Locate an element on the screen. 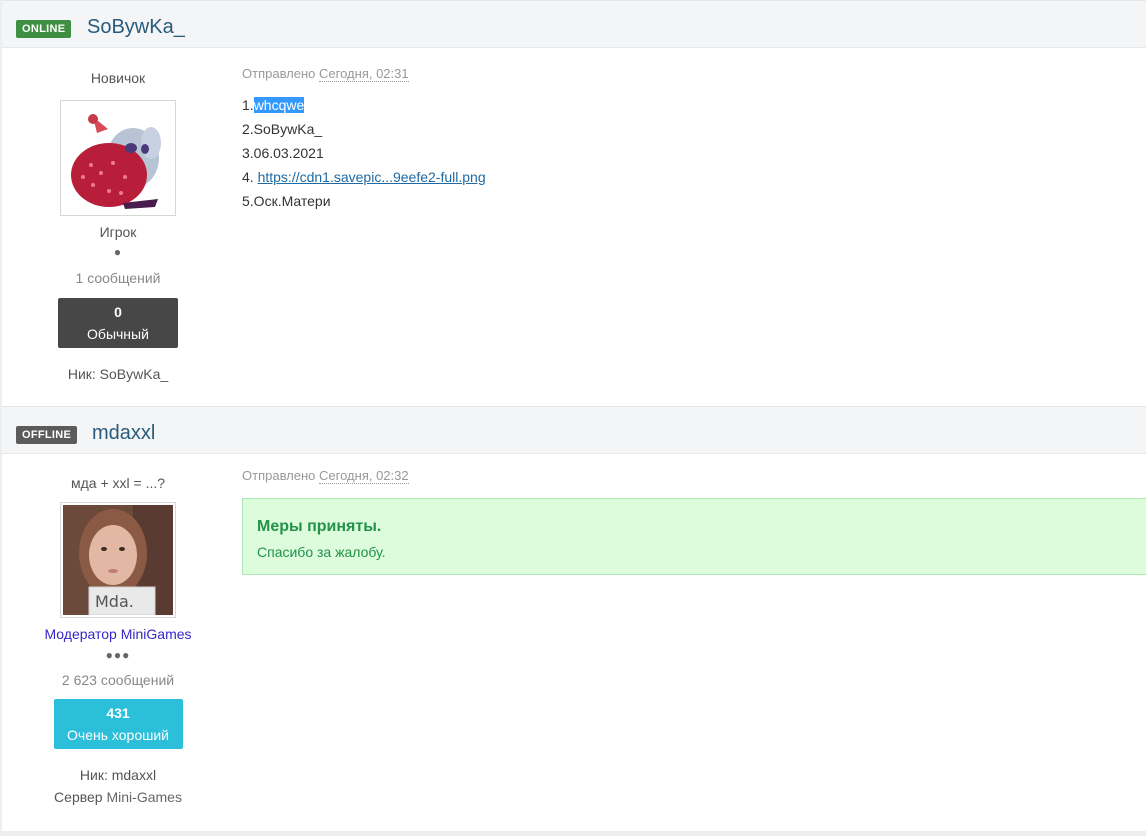 This screenshot has width=1146, height=836. avatar is located at coordinates (118, 158).